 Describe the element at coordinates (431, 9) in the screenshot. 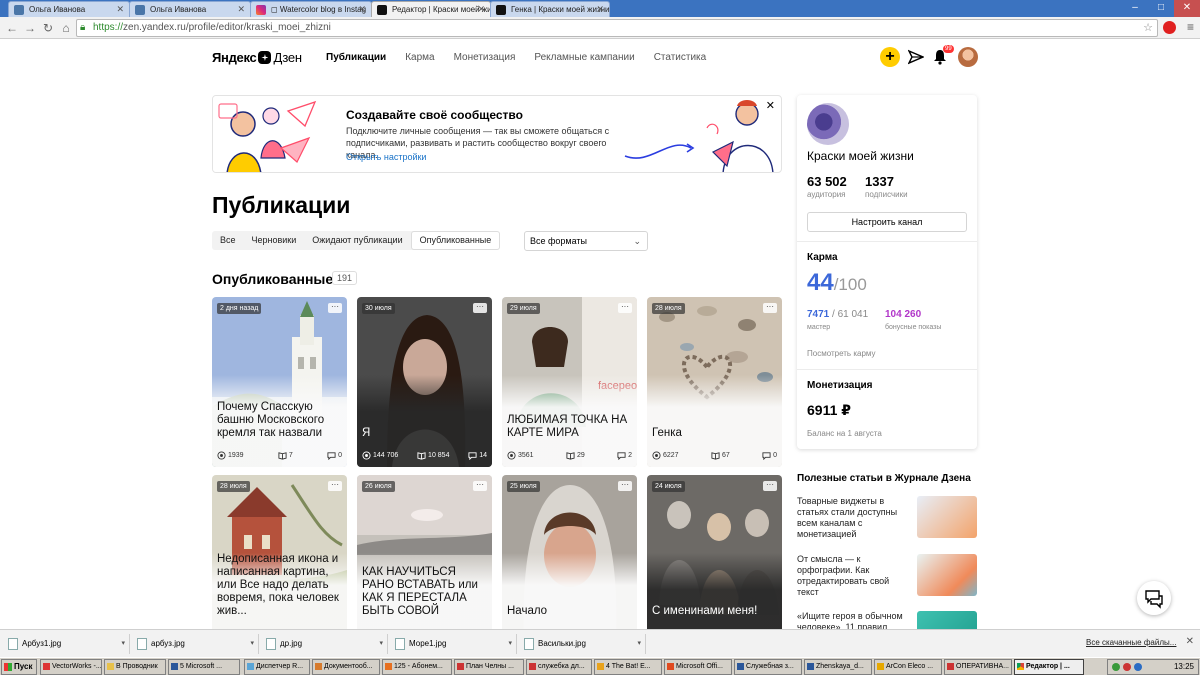

I see `browser-tab-4-active: Редактор | Краски моей жи ✕` at that location.